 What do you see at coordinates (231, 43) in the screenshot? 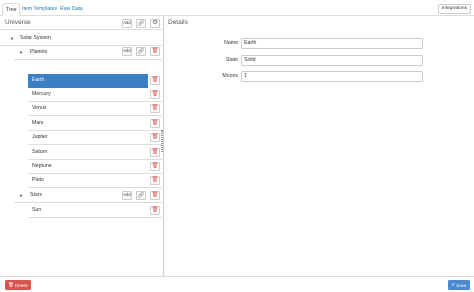
I see `name-label: Name` at bounding box center [231, 43].